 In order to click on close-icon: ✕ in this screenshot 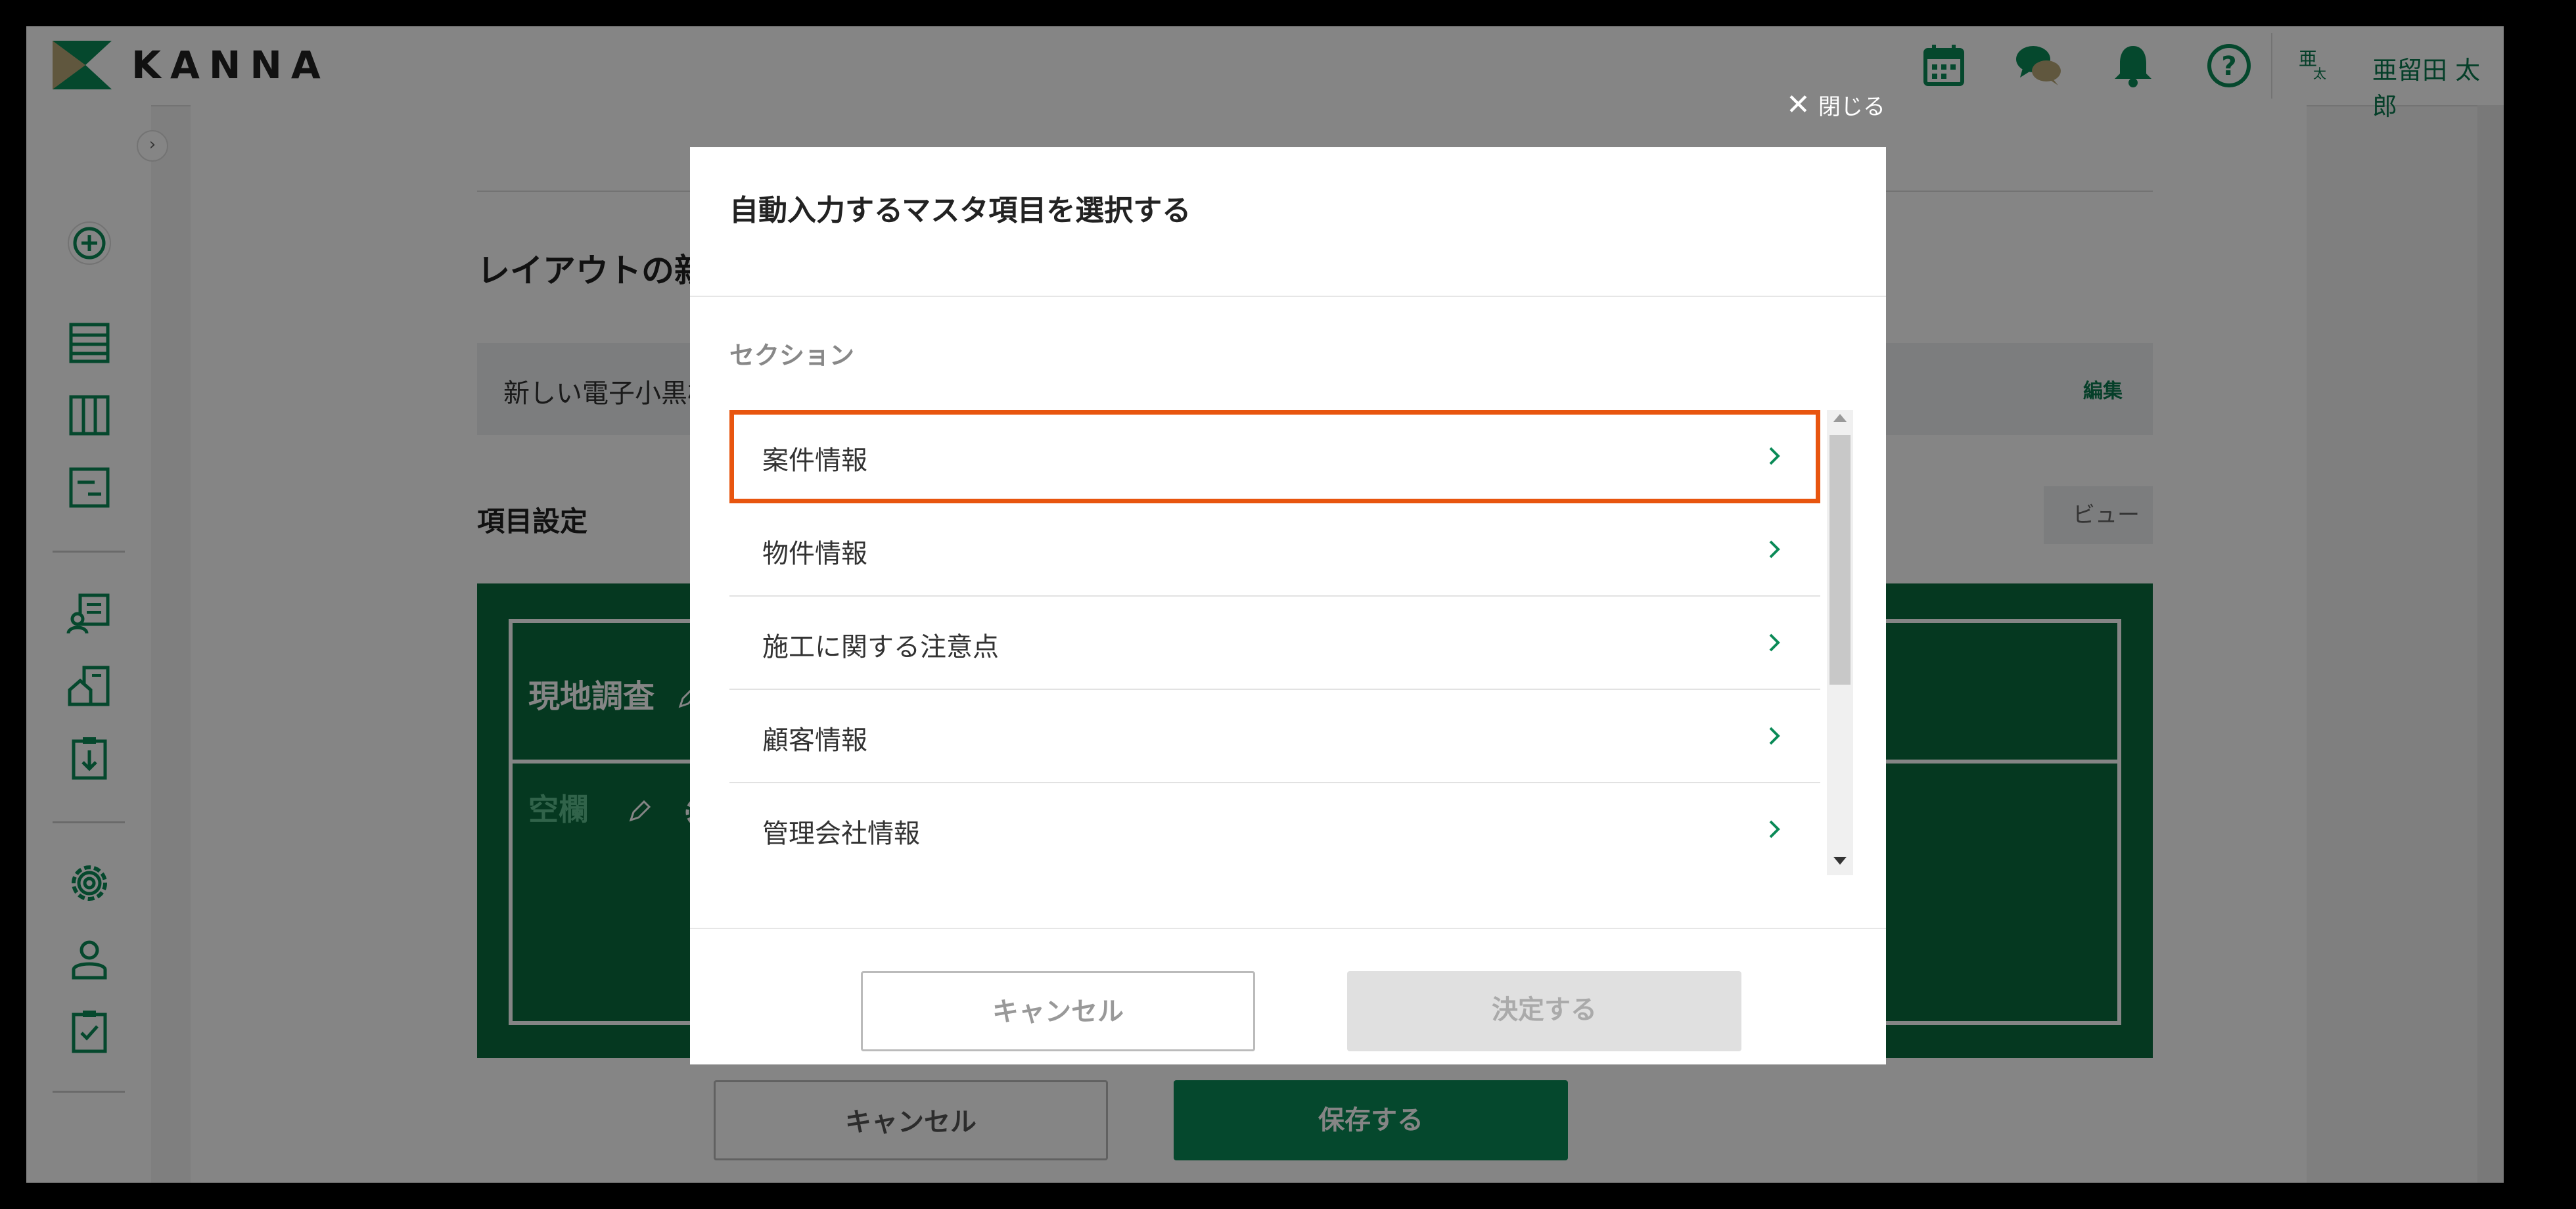, I will do `click(1798, 105)`.